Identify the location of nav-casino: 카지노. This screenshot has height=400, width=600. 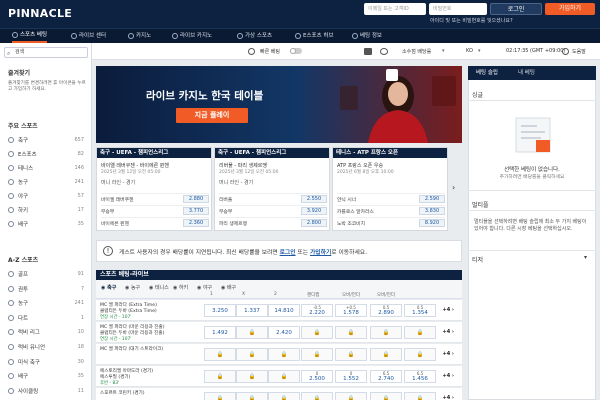
(139, 36).